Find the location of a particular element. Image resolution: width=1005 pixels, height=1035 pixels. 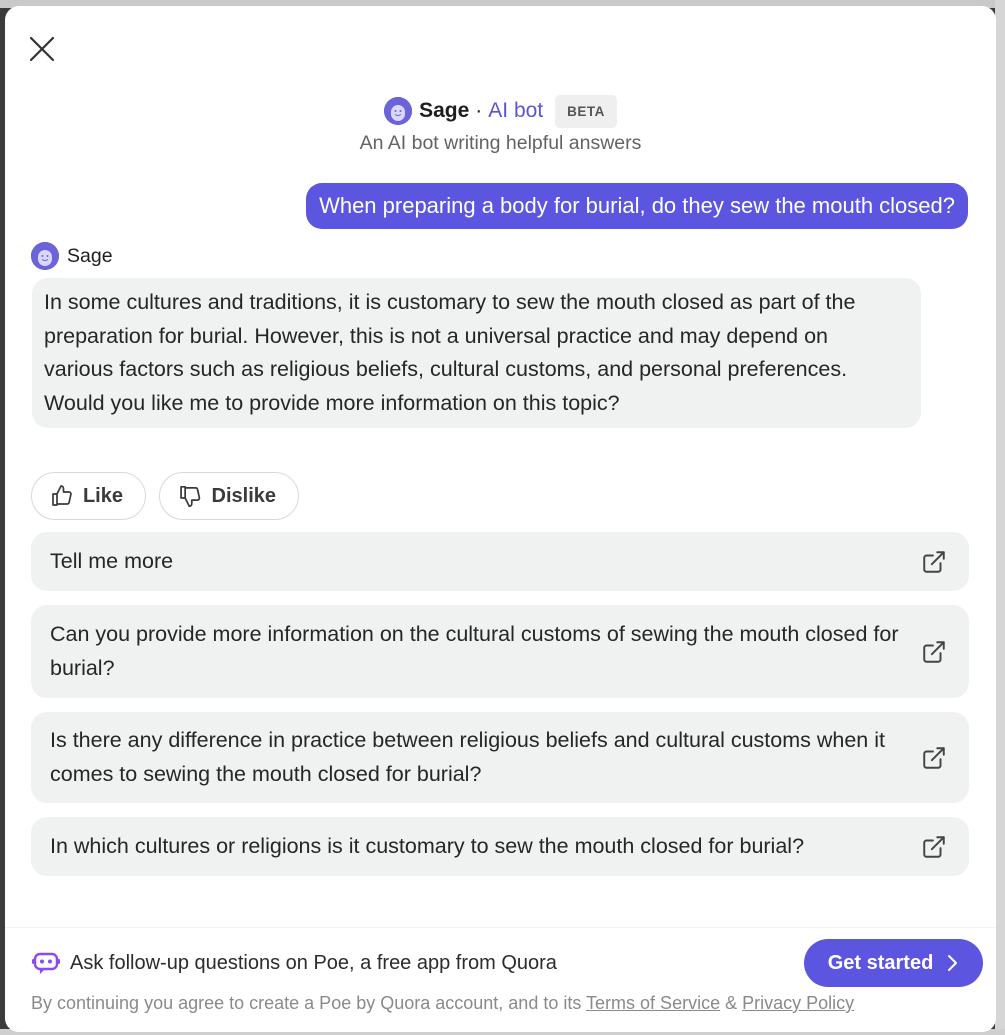

dislike-button: Dislike is located at coordinates (229, 496).